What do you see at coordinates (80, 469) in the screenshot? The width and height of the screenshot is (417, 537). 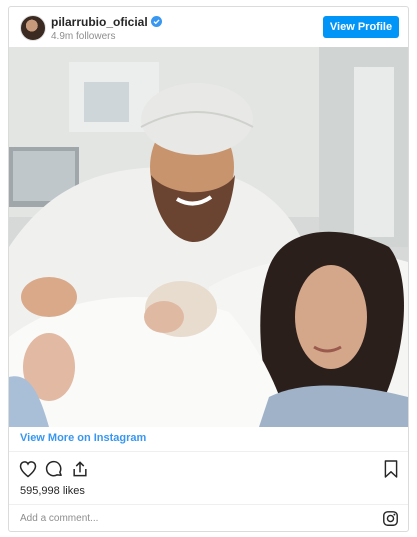 I see `share-icon` at bounding box center [80, 469].